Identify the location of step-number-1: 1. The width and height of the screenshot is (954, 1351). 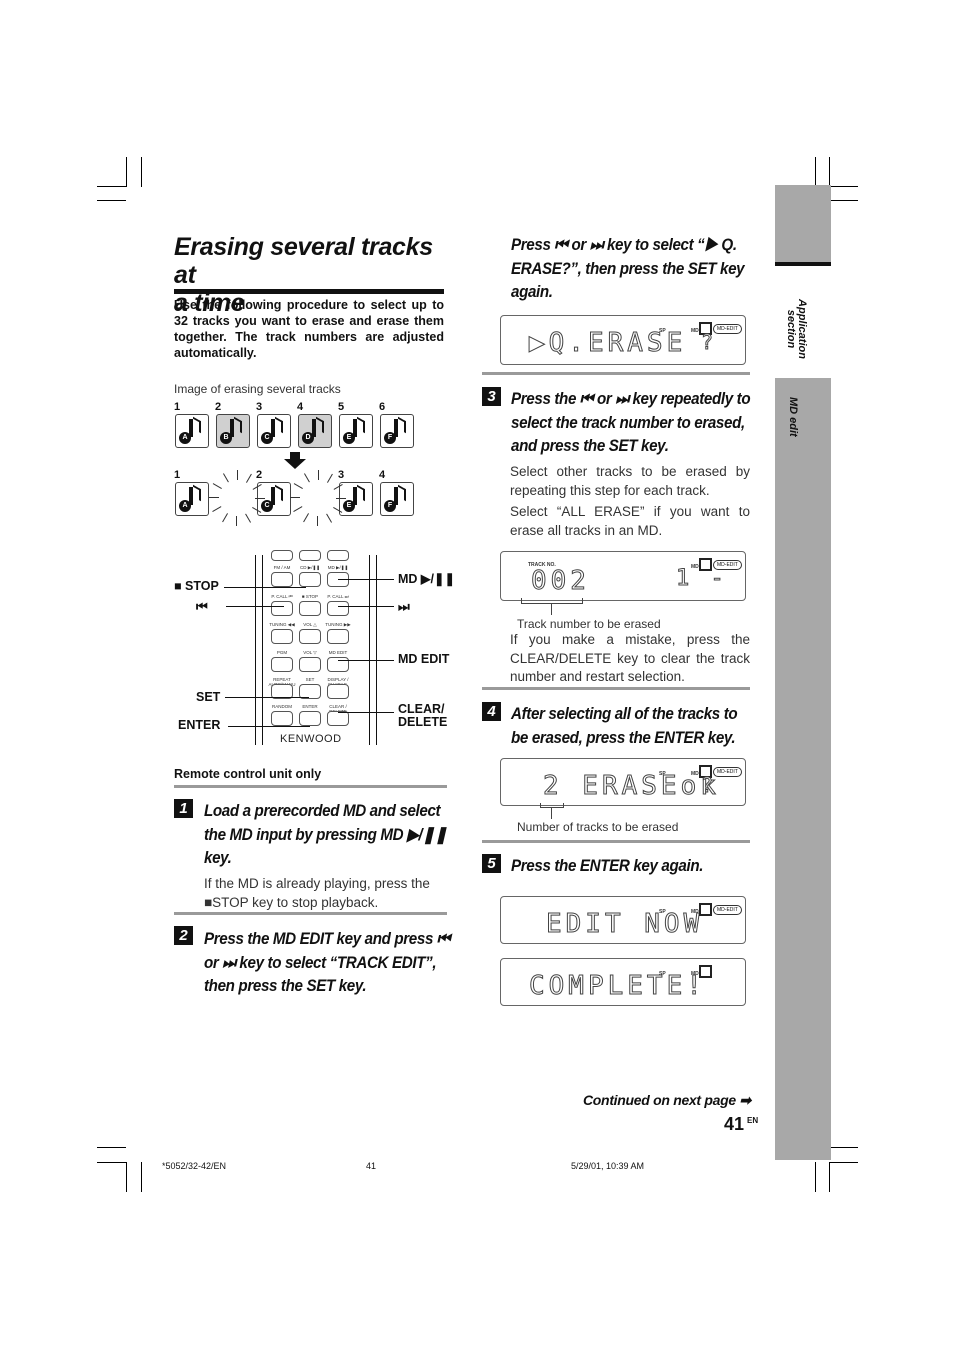
(183, 808).